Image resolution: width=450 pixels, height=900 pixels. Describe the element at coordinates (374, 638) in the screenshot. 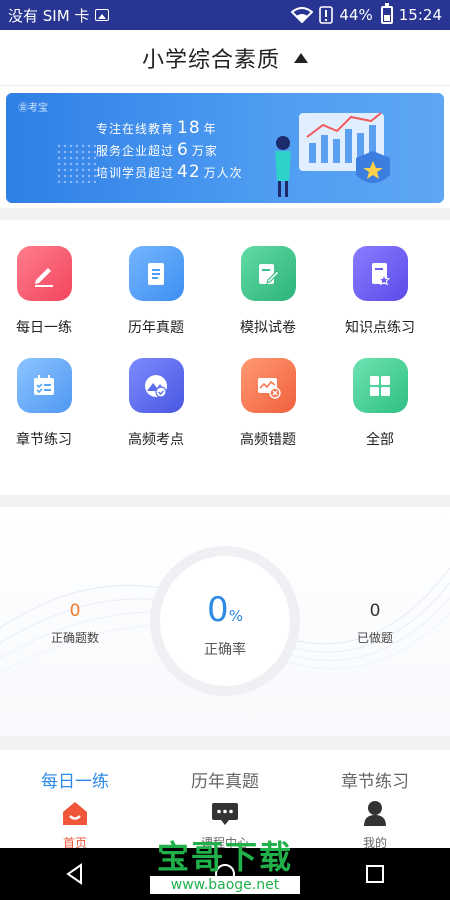

I see `done-count-label: 已做题` at that location.